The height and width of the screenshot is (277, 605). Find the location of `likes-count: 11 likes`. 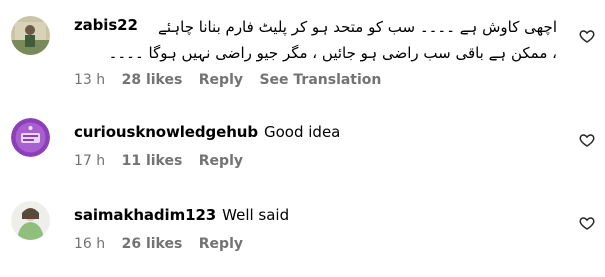

likes-count: 11 likes is located at coordinates (152, 161).